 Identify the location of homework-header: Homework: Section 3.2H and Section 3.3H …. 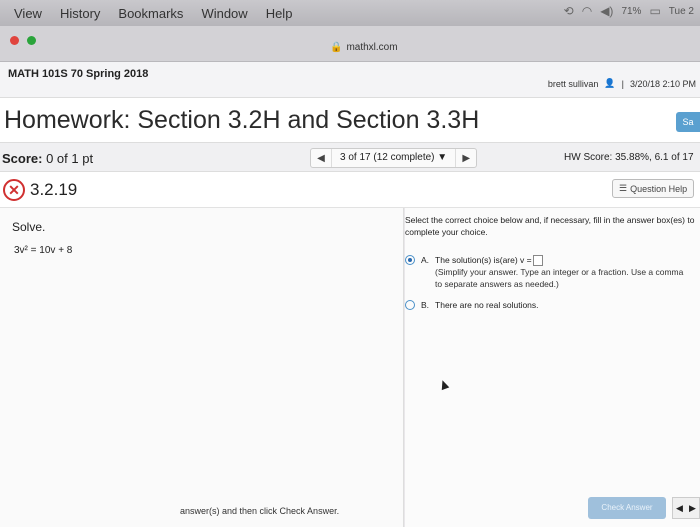
(350, 120).